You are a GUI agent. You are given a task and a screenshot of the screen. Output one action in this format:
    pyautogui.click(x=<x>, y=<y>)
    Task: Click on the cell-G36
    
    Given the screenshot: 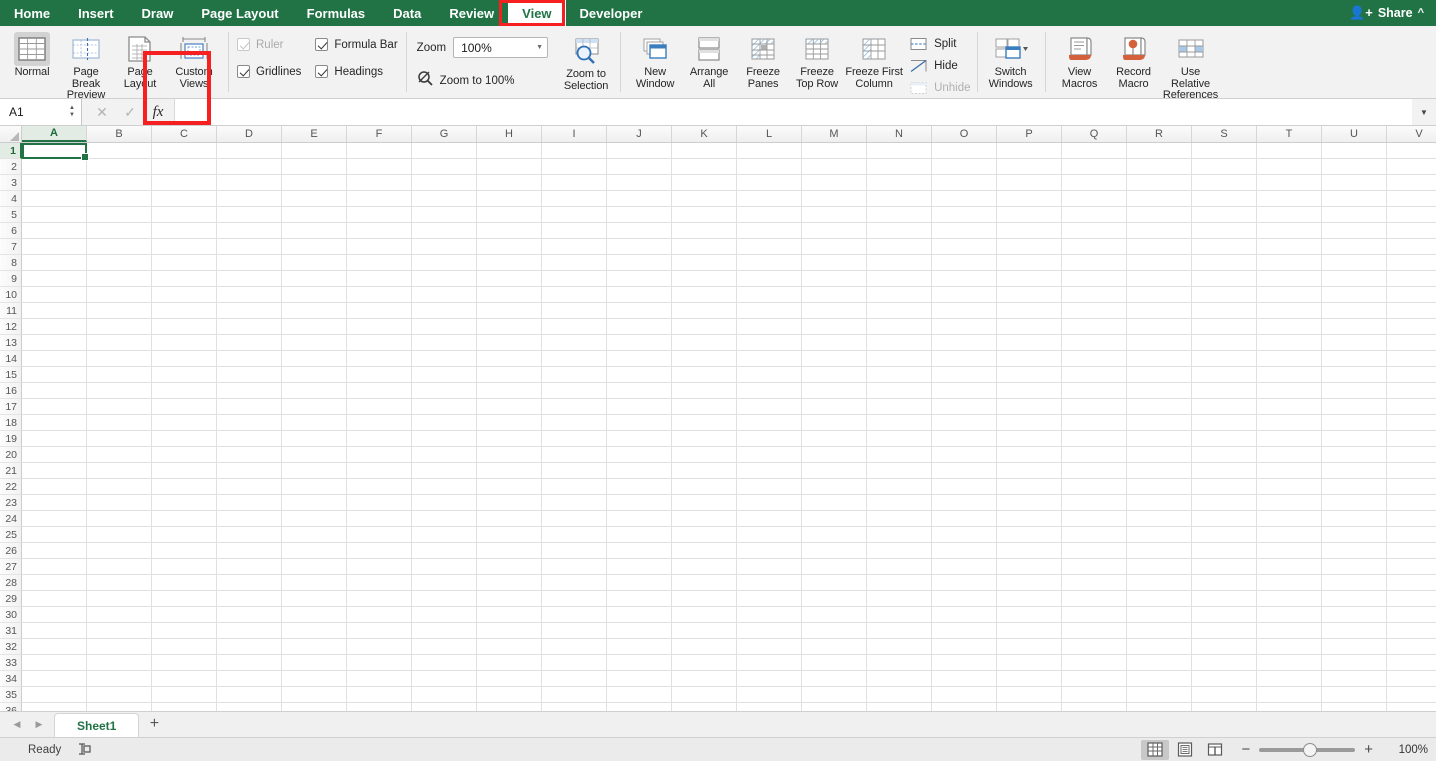 What is the action you would take?
    pyautogui.click(x=444, y=707)
    